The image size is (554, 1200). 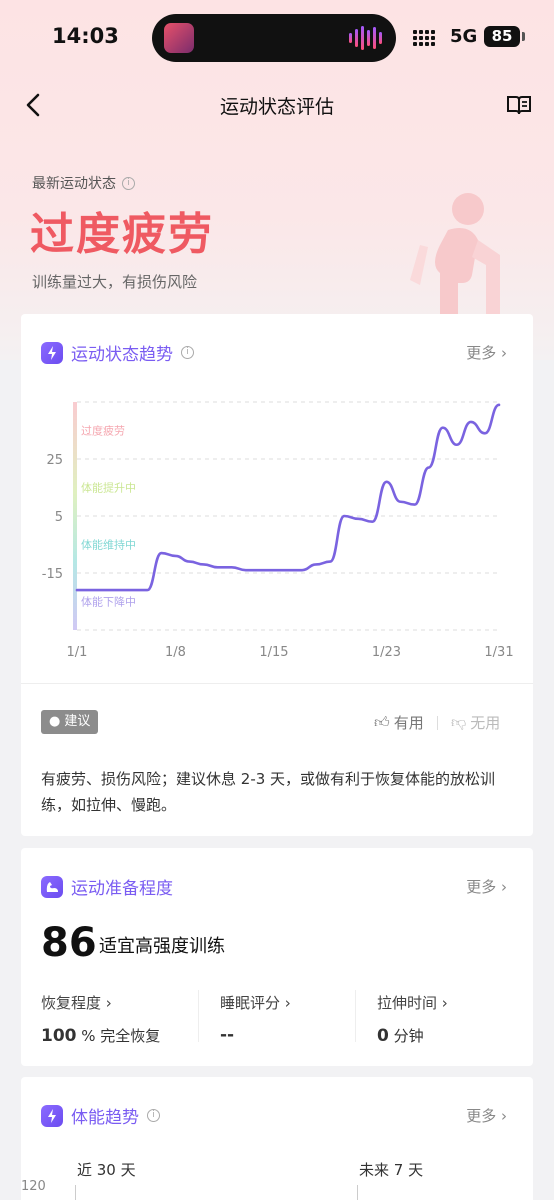 What do you see at coordinates (122, 234) in the screenshot?
I see `current-status: 过度疲劳` at bounding box center [122, 234].